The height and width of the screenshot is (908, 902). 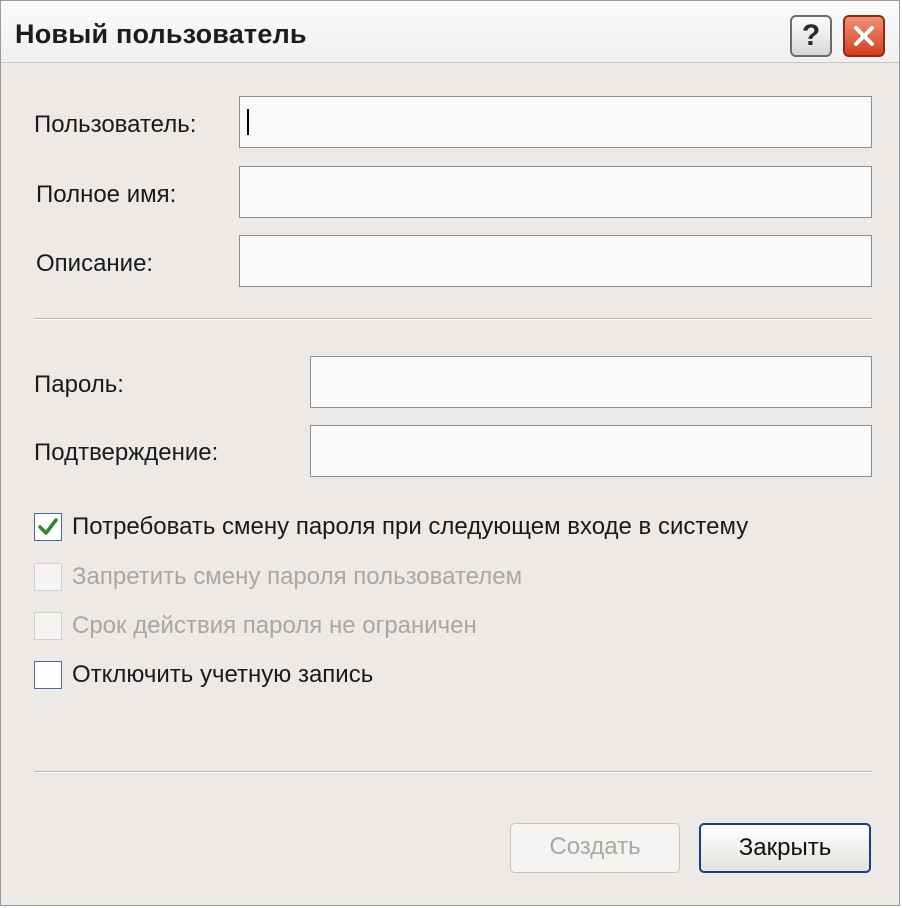 I want to click on disable-account-label: Отключить учетную запись, so click(x=222, y=675).